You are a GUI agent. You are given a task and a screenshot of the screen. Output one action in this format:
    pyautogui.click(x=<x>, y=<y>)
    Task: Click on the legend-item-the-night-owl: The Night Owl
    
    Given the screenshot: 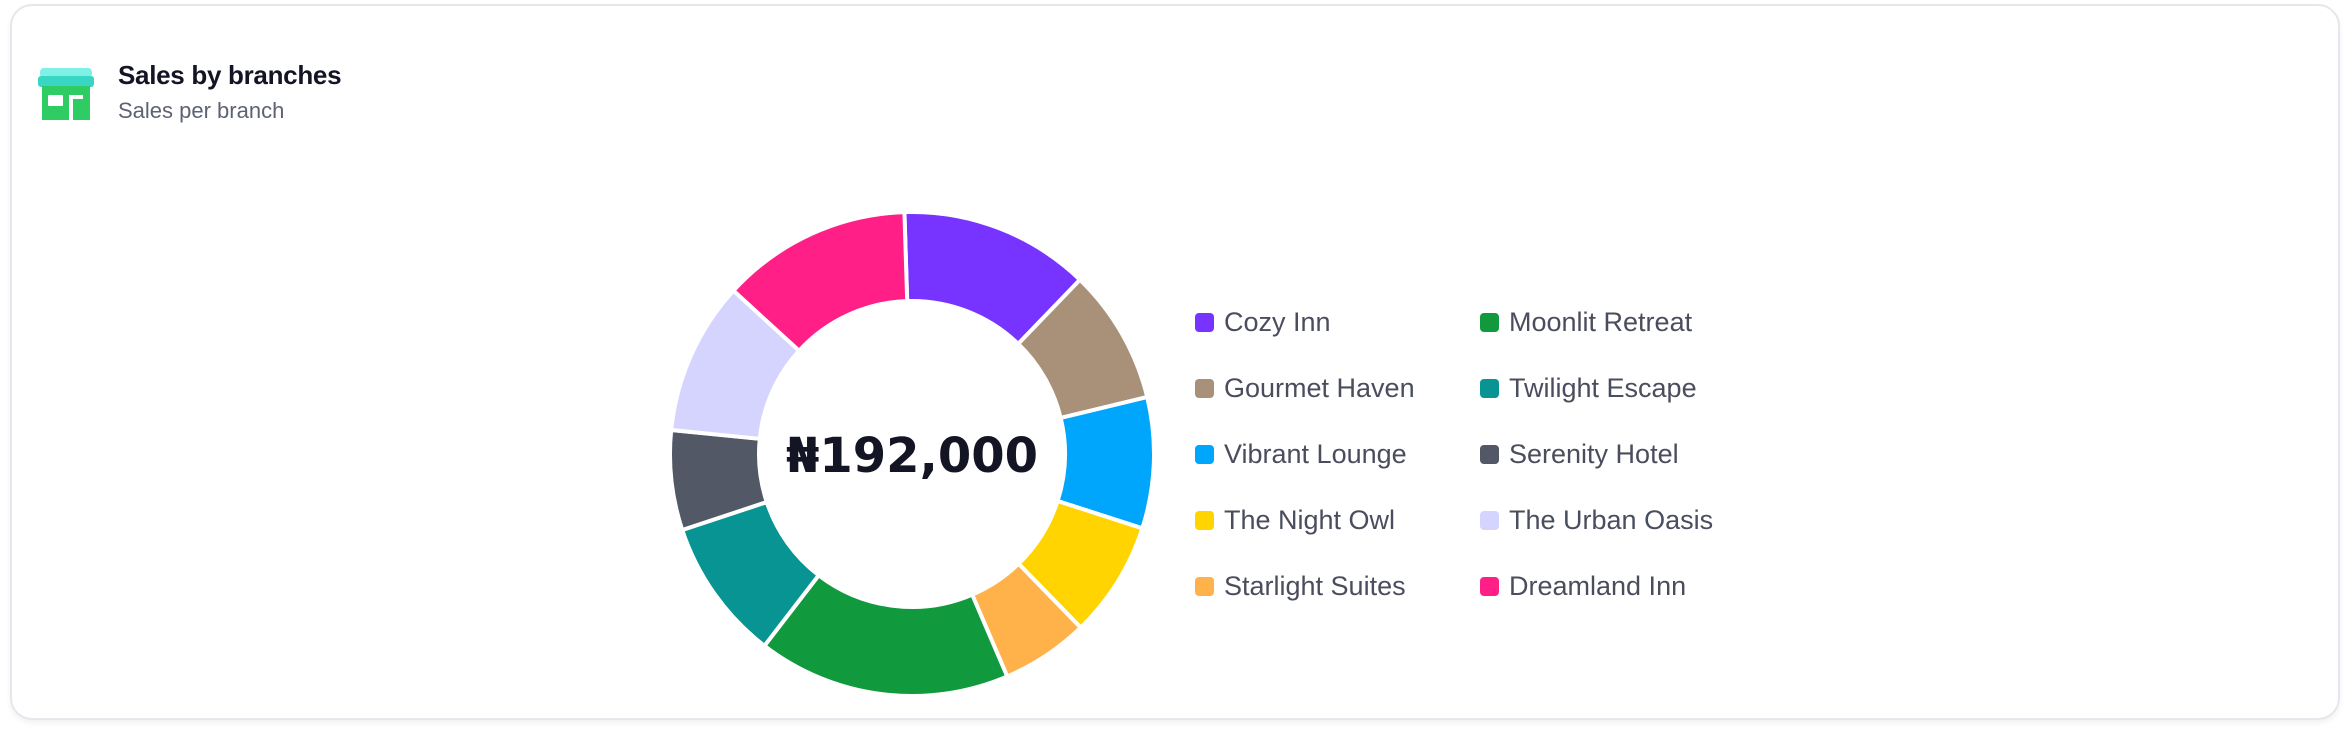 What is the action you would take?
    pyautogui.click(x=1337, y=520)
    